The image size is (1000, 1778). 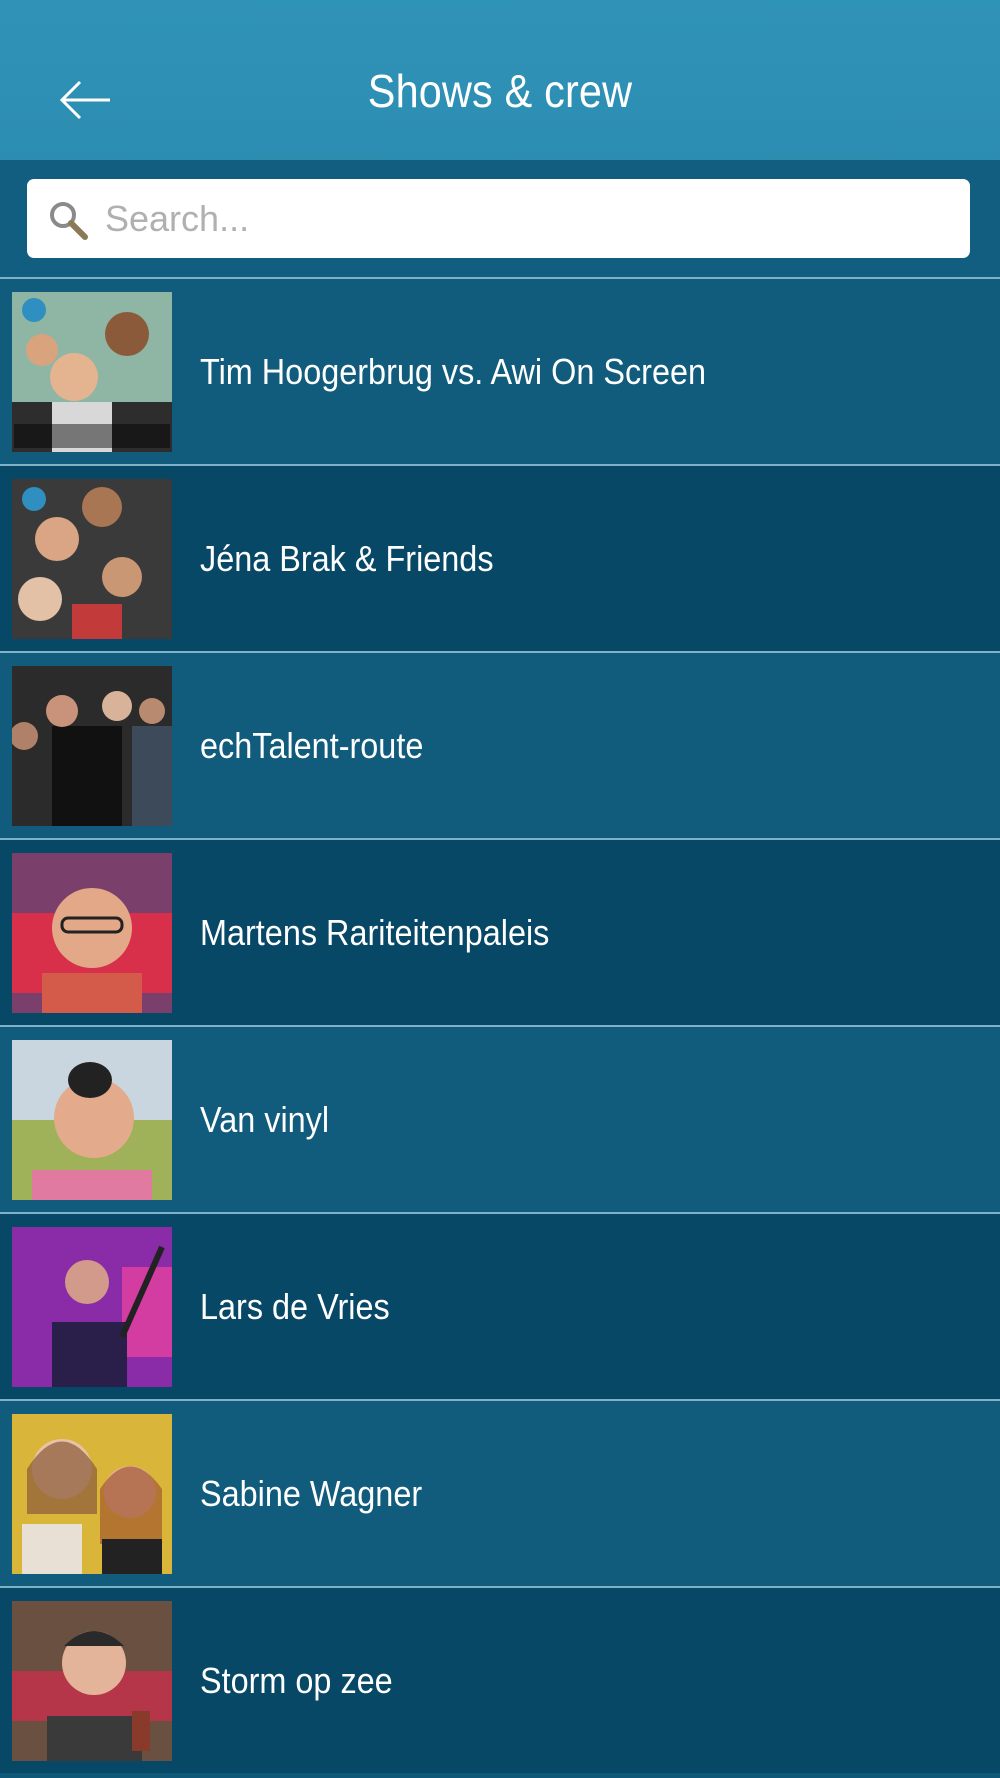 What do you see at coordinates (500, 557) in the screenshot?
I see `list-item: Jéna Brak & Friends` at bounding box center [500, 557].